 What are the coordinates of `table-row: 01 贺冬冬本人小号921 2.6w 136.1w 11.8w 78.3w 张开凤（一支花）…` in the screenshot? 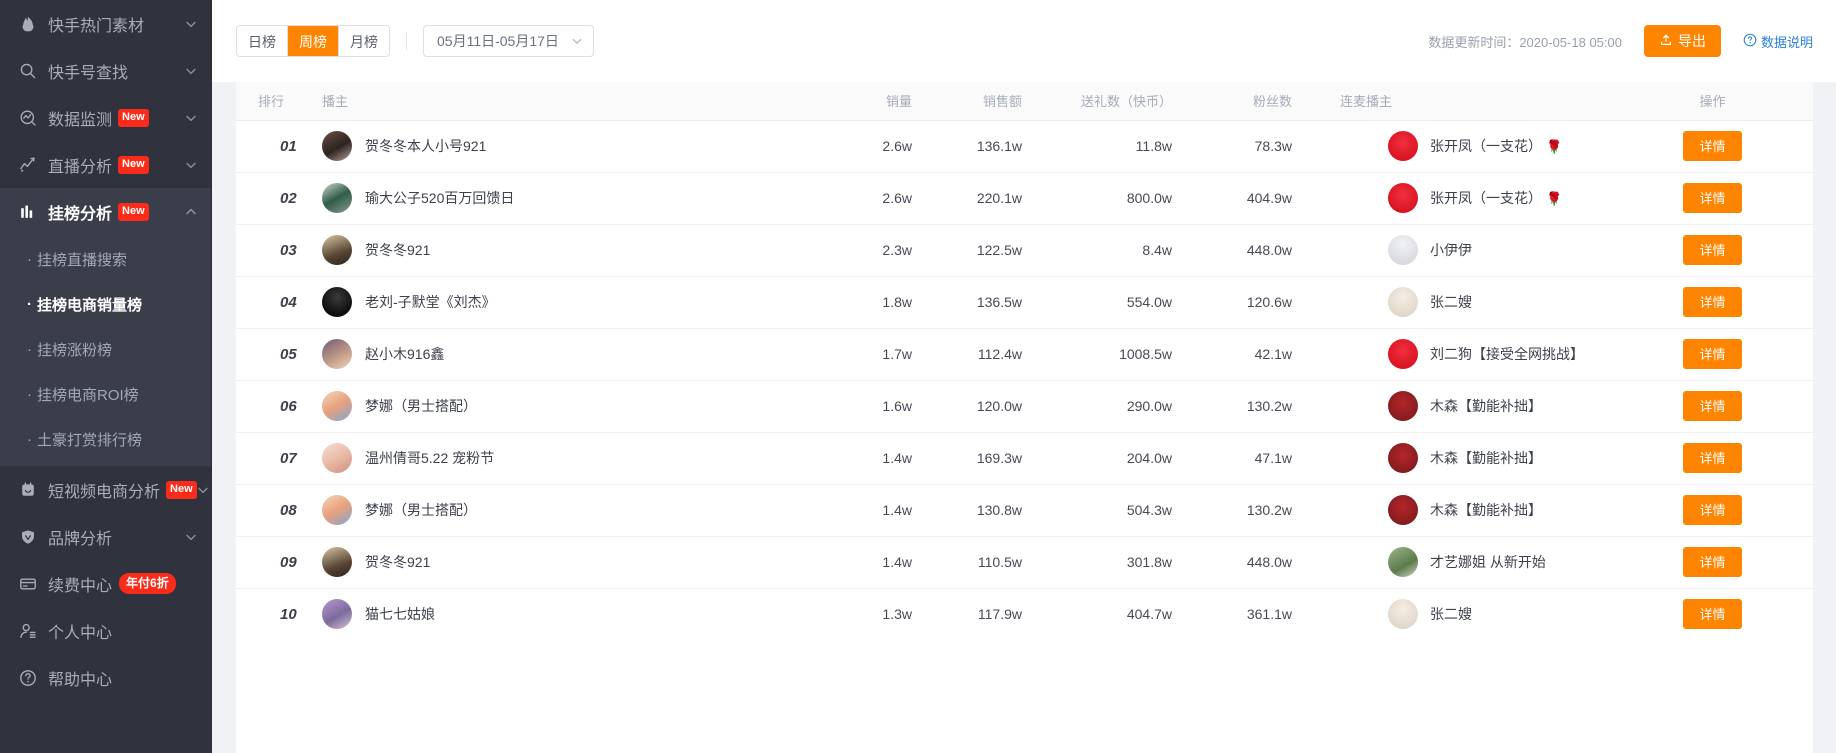 It's located at (1024, 146).